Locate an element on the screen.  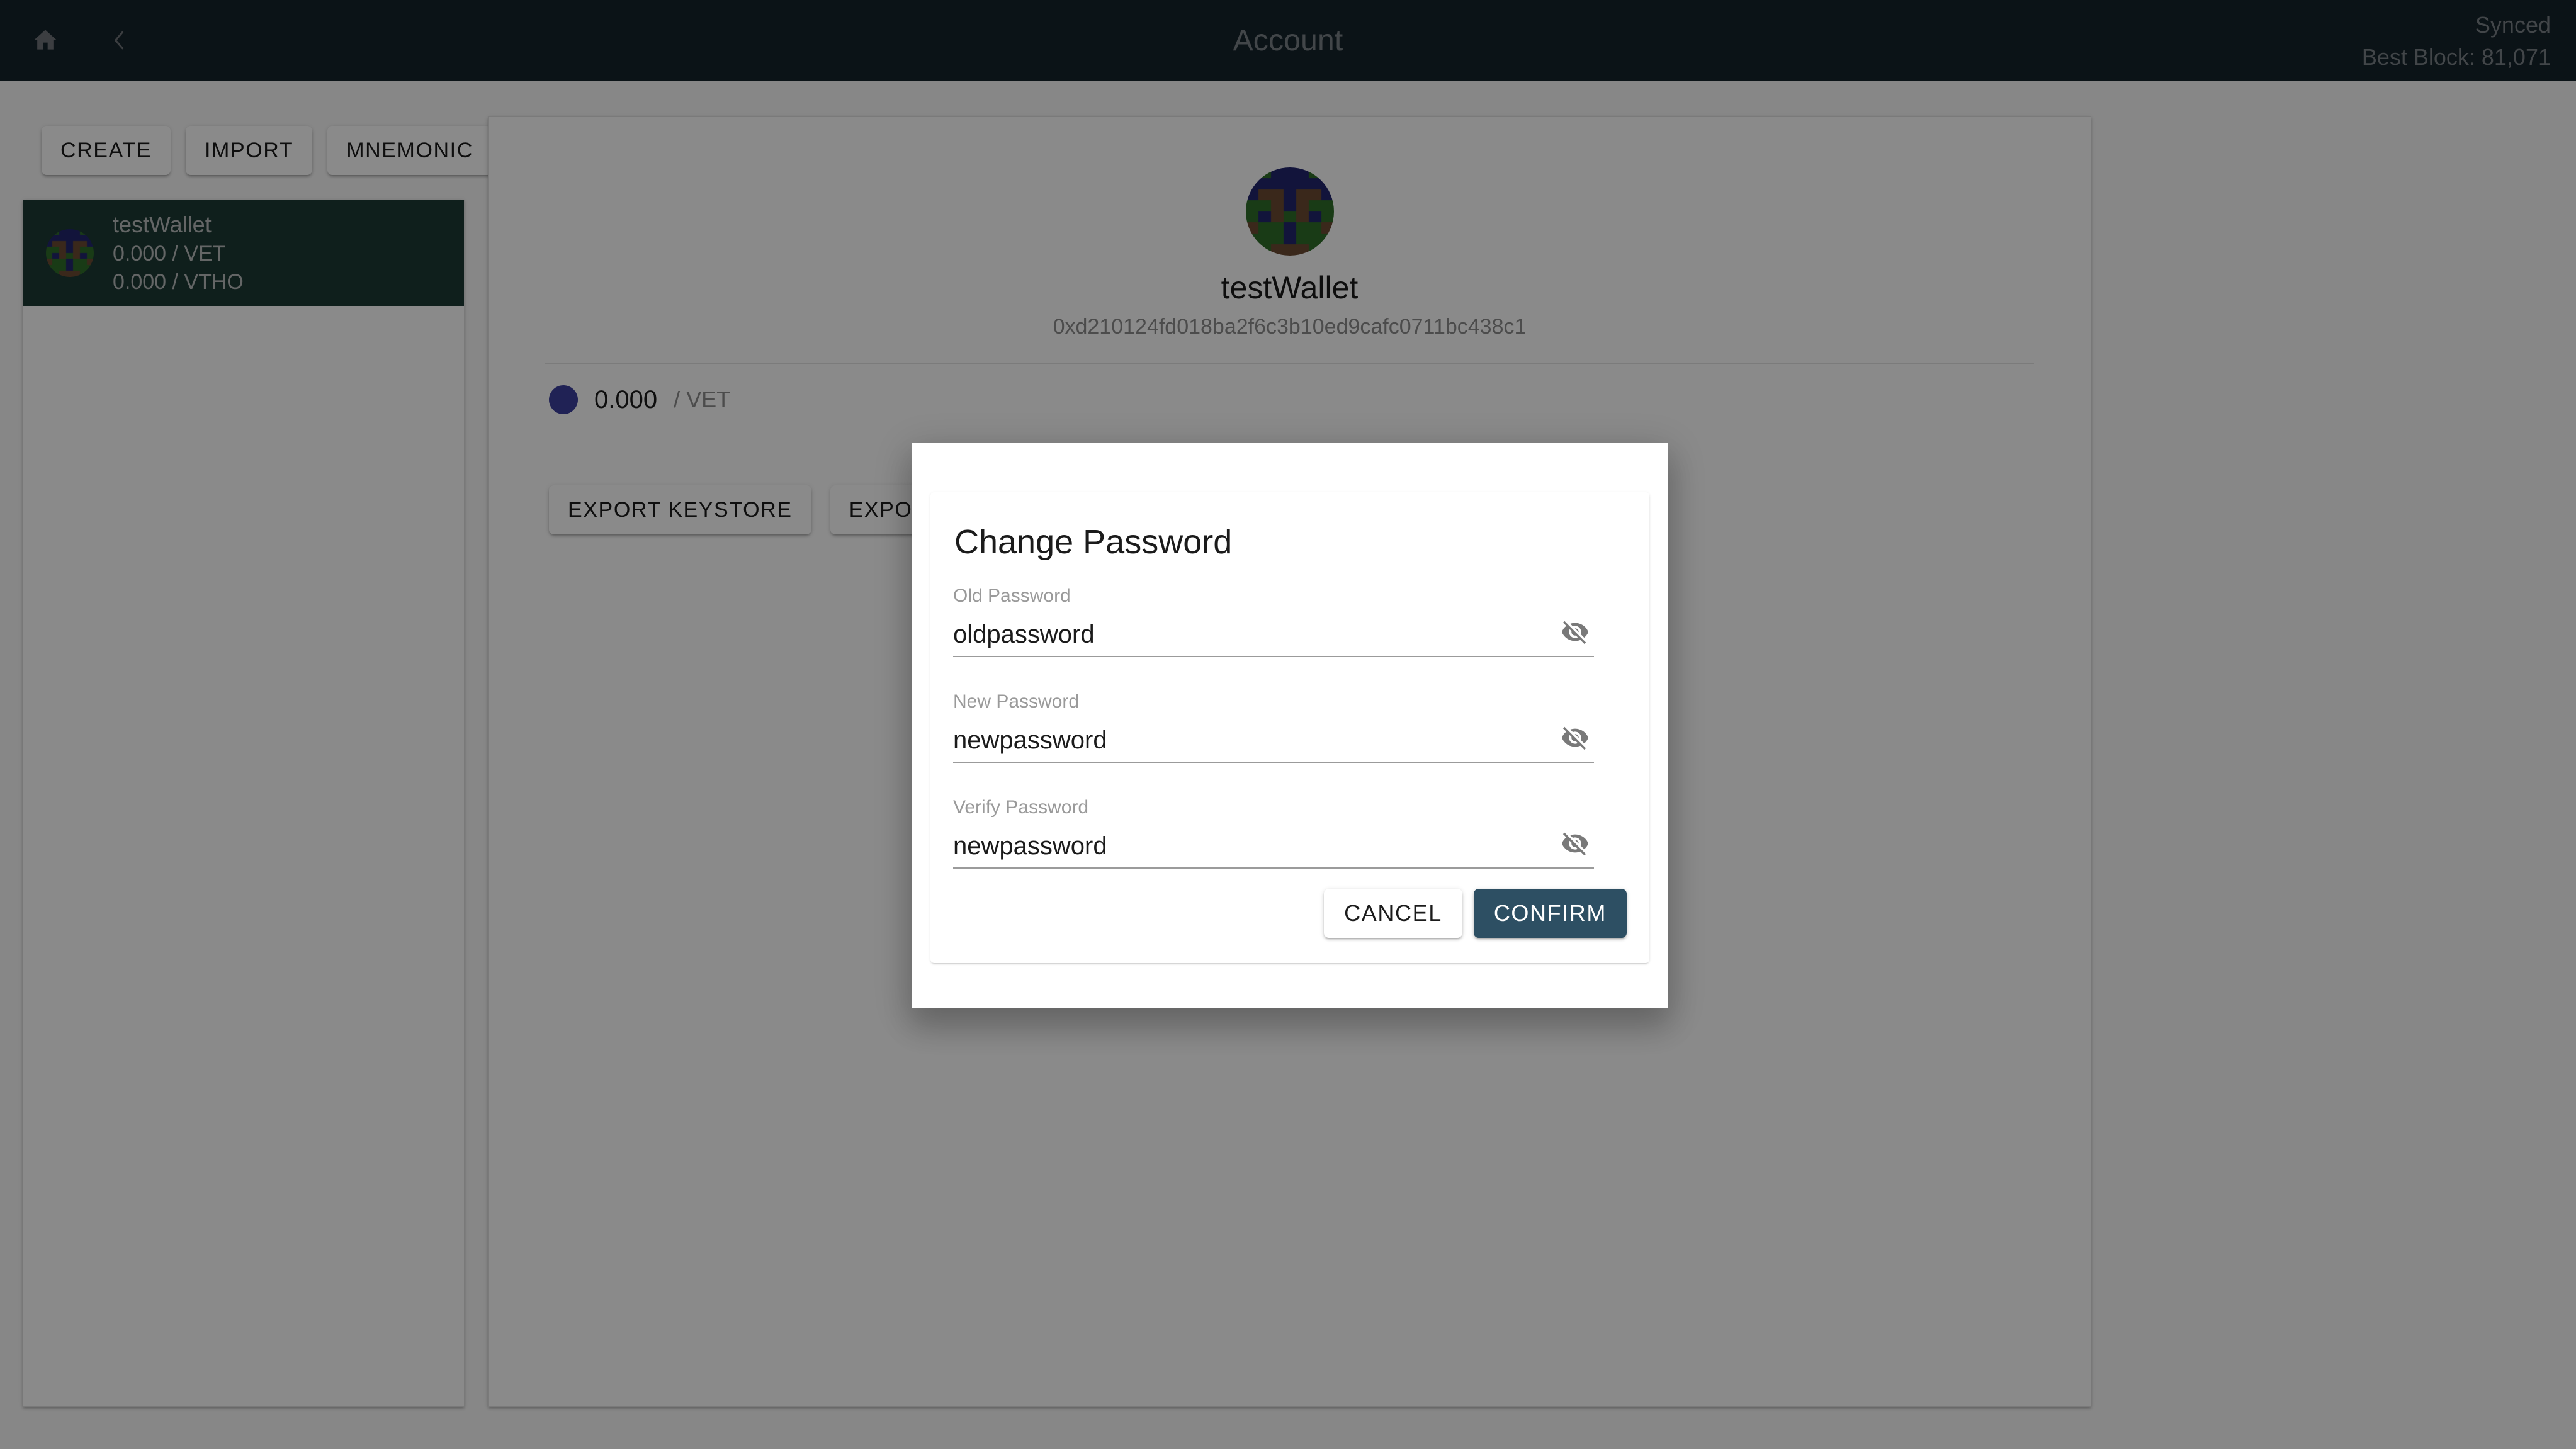
verify-password-input is located at coordinates (1254, 846).